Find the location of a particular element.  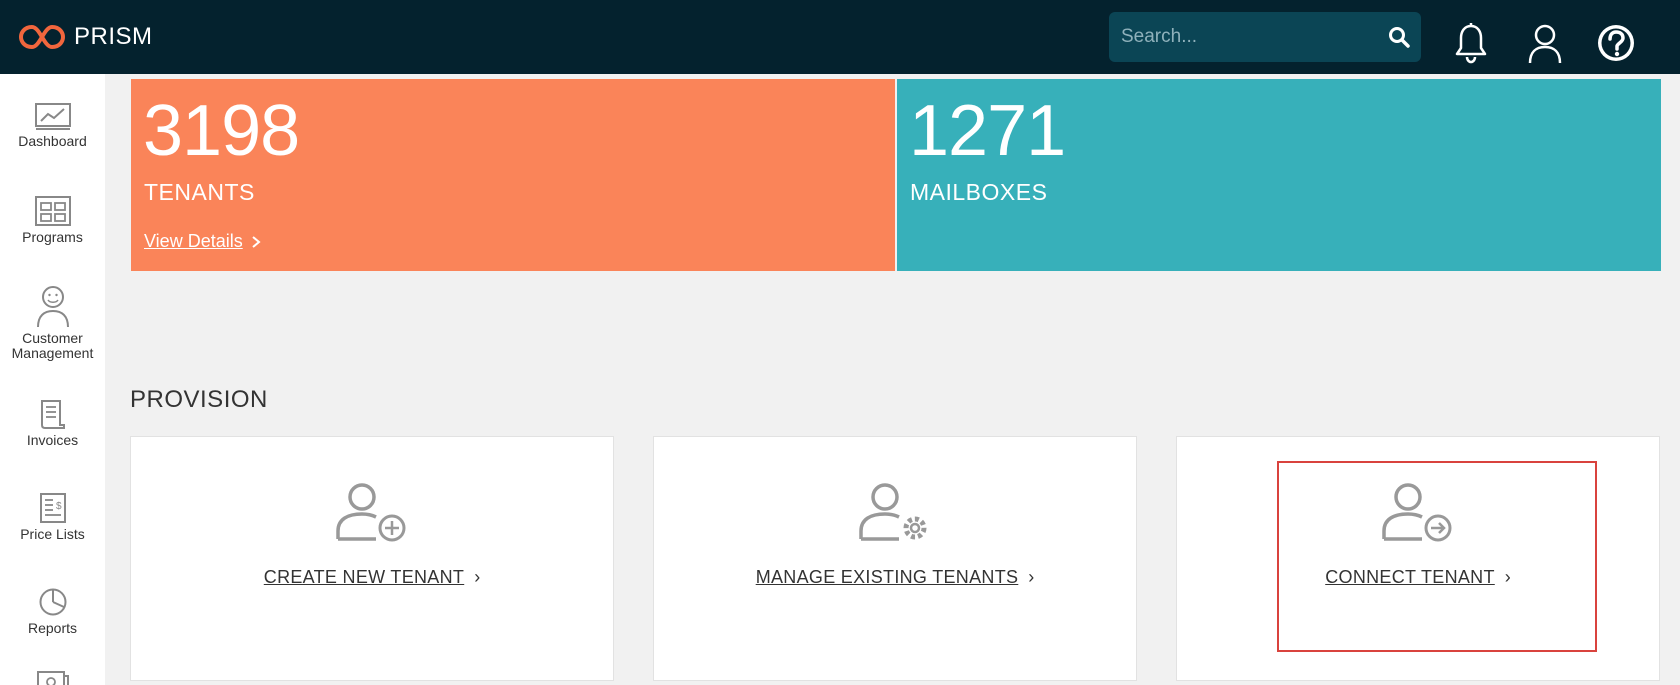

connect-tenant-label: CONNECT TENANT is located at coordinates (1410, 577).